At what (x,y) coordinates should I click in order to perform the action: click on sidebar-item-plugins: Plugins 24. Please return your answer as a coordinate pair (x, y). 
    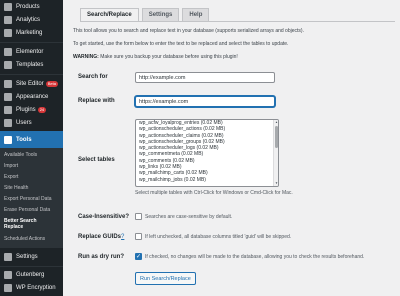
    Looking at the image, I should click on (31, 110).